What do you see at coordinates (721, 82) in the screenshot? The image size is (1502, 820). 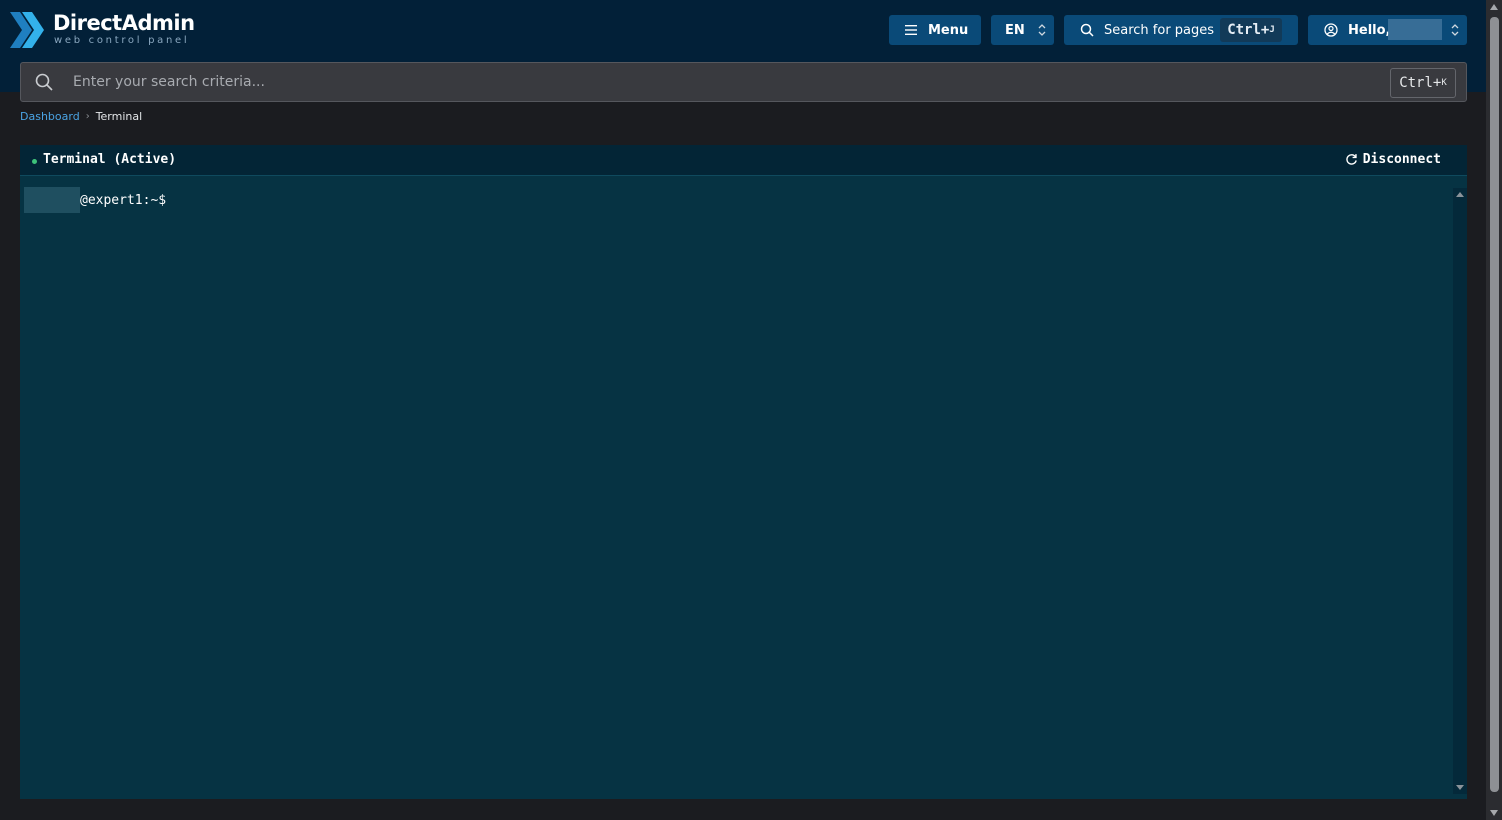 I see `search-input` at bounding box center [721, 82].